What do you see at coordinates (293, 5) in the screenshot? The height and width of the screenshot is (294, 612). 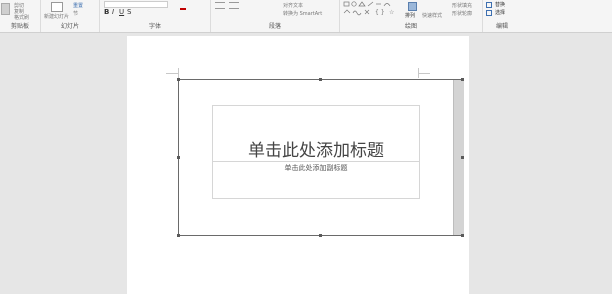 I see `align-text-button: 对齐文本` at bounding box center [293, 5].